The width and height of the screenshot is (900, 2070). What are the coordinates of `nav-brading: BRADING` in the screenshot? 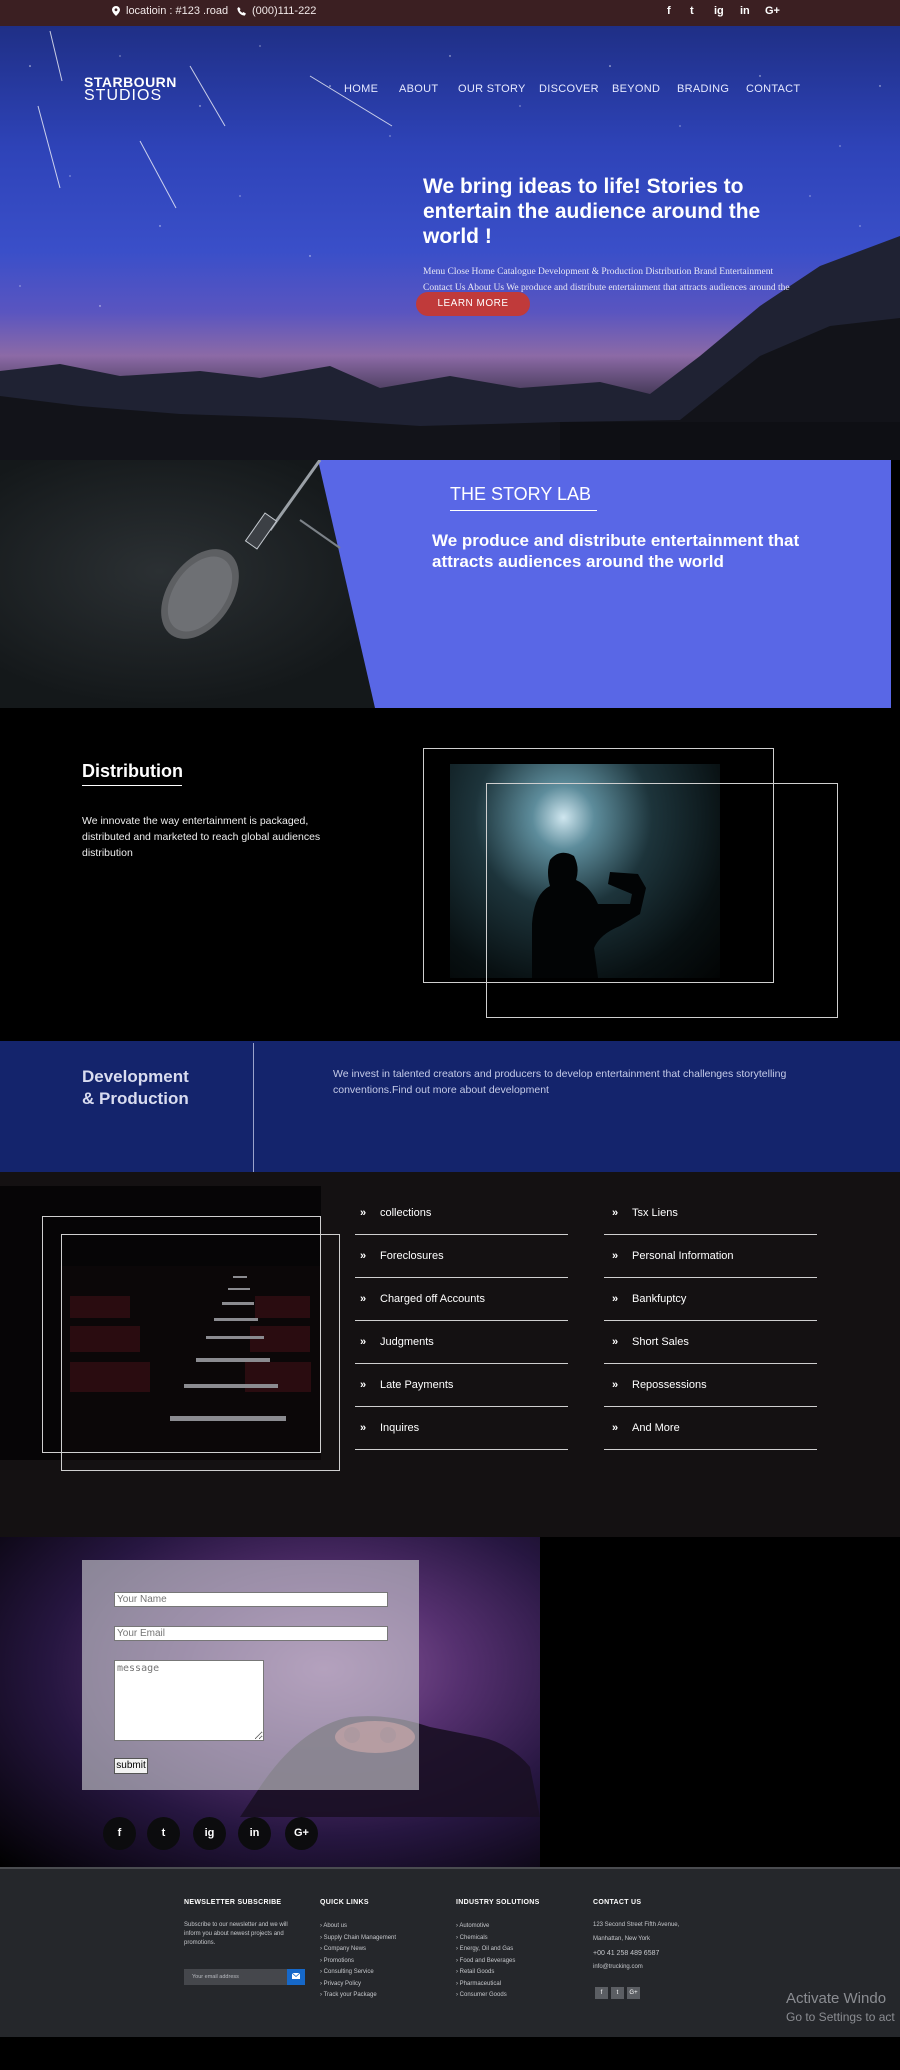 It's located at (703, 89).